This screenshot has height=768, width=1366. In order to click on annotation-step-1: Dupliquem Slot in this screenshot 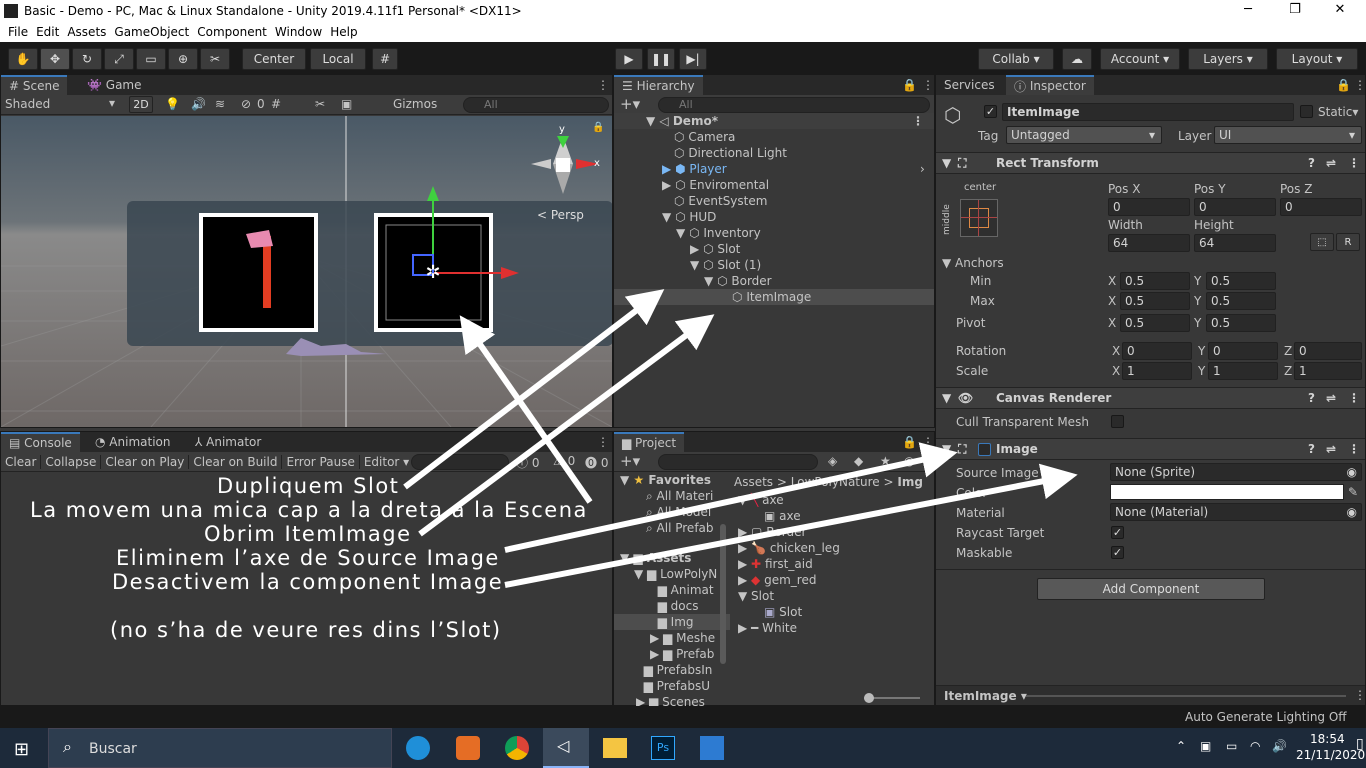, I will do `click(308, 486)`.